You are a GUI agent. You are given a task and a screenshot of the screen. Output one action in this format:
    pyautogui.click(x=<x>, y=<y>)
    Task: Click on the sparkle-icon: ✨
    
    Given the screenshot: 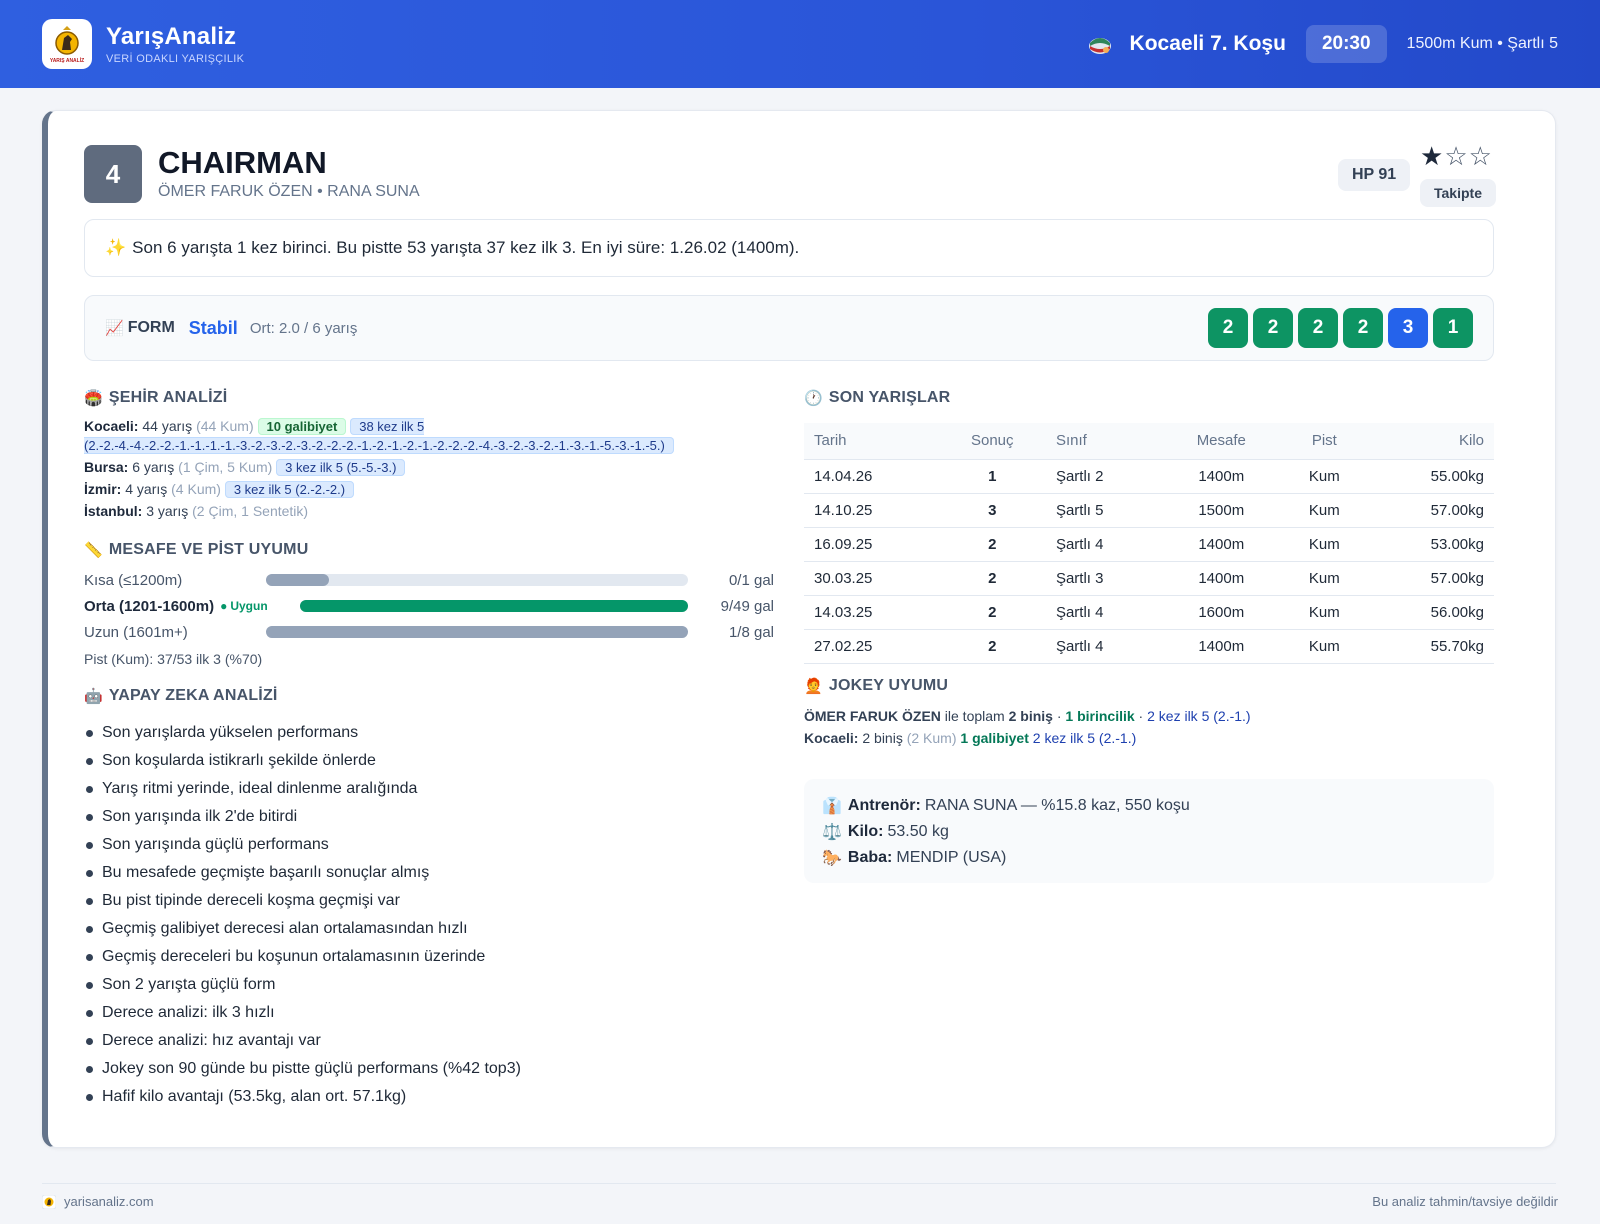 What is the action you would take?
    pyautogui.click(x=116, y=247)
    